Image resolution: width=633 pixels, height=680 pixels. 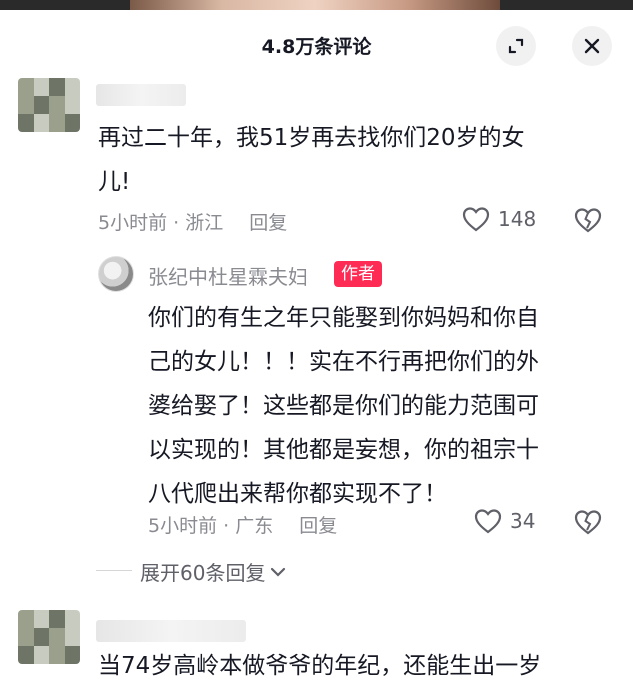 What do you see at coordinates (114, 570) in the screenshot?
I see `expand-divider` at bounding box center [114, 570].